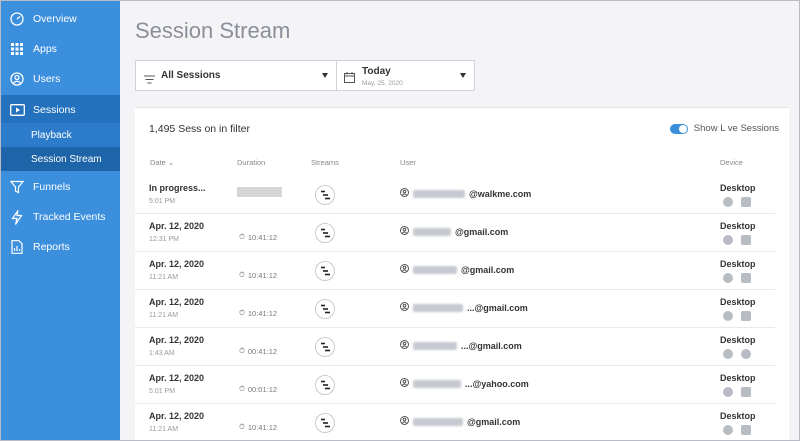 The width and height of the screenshot is (800, 441). I want to click on live-sessions-label: Show L ve Sessions, so click(736, 128).